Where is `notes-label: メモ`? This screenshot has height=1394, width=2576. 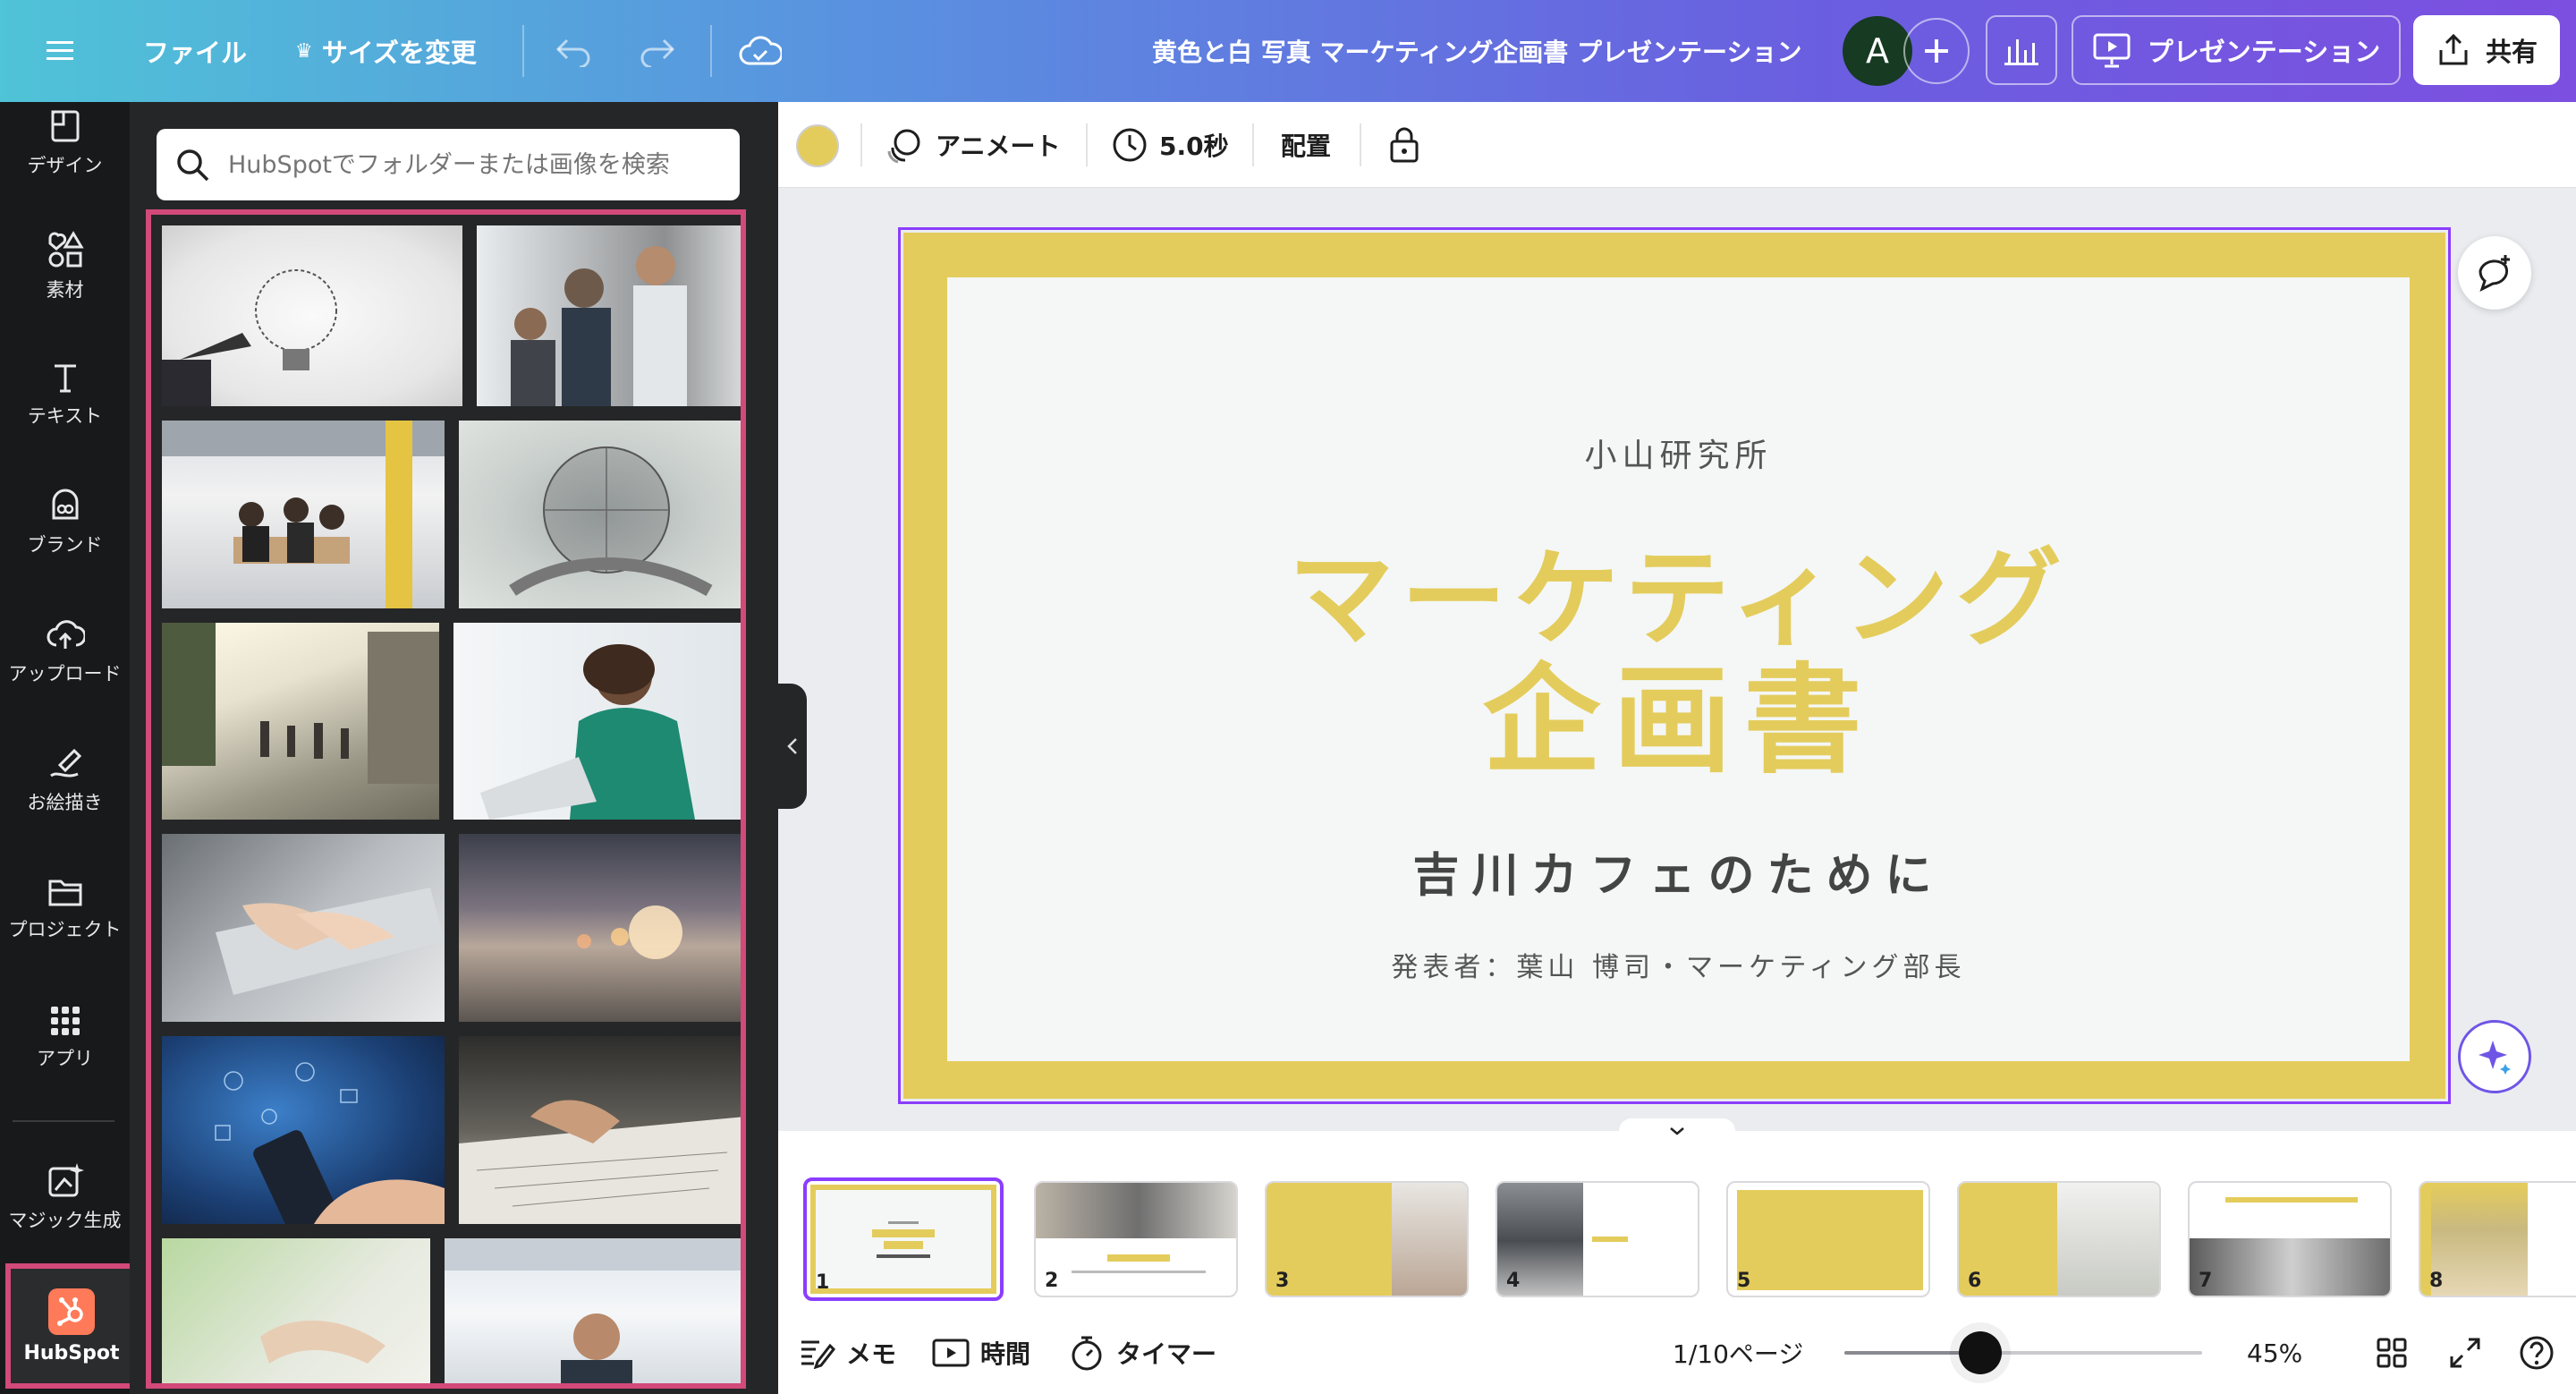 notes-label: メモ is located at coordinates (871, 1354).